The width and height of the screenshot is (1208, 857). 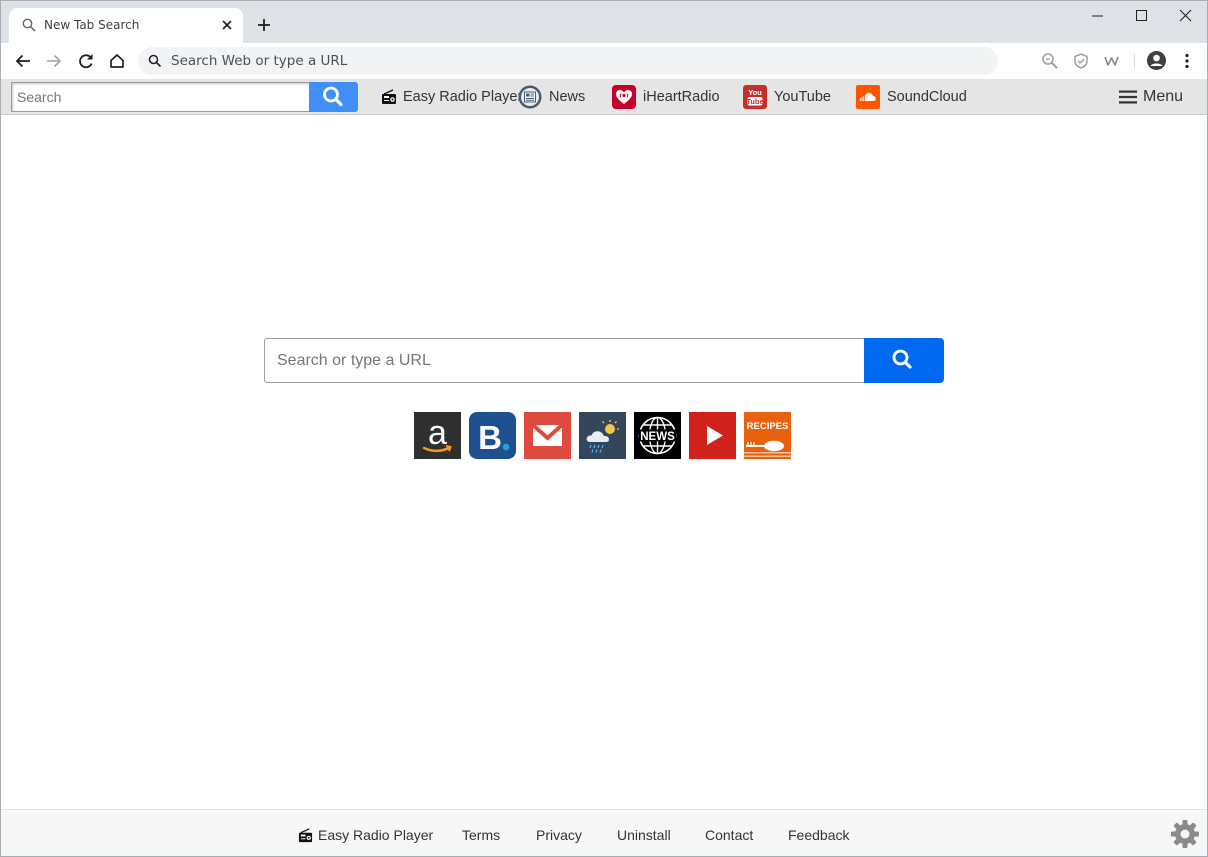 What do you see at coordinates (117, 61) in the screenshot?
I see `home-icon` at bounding box center [117, 61].